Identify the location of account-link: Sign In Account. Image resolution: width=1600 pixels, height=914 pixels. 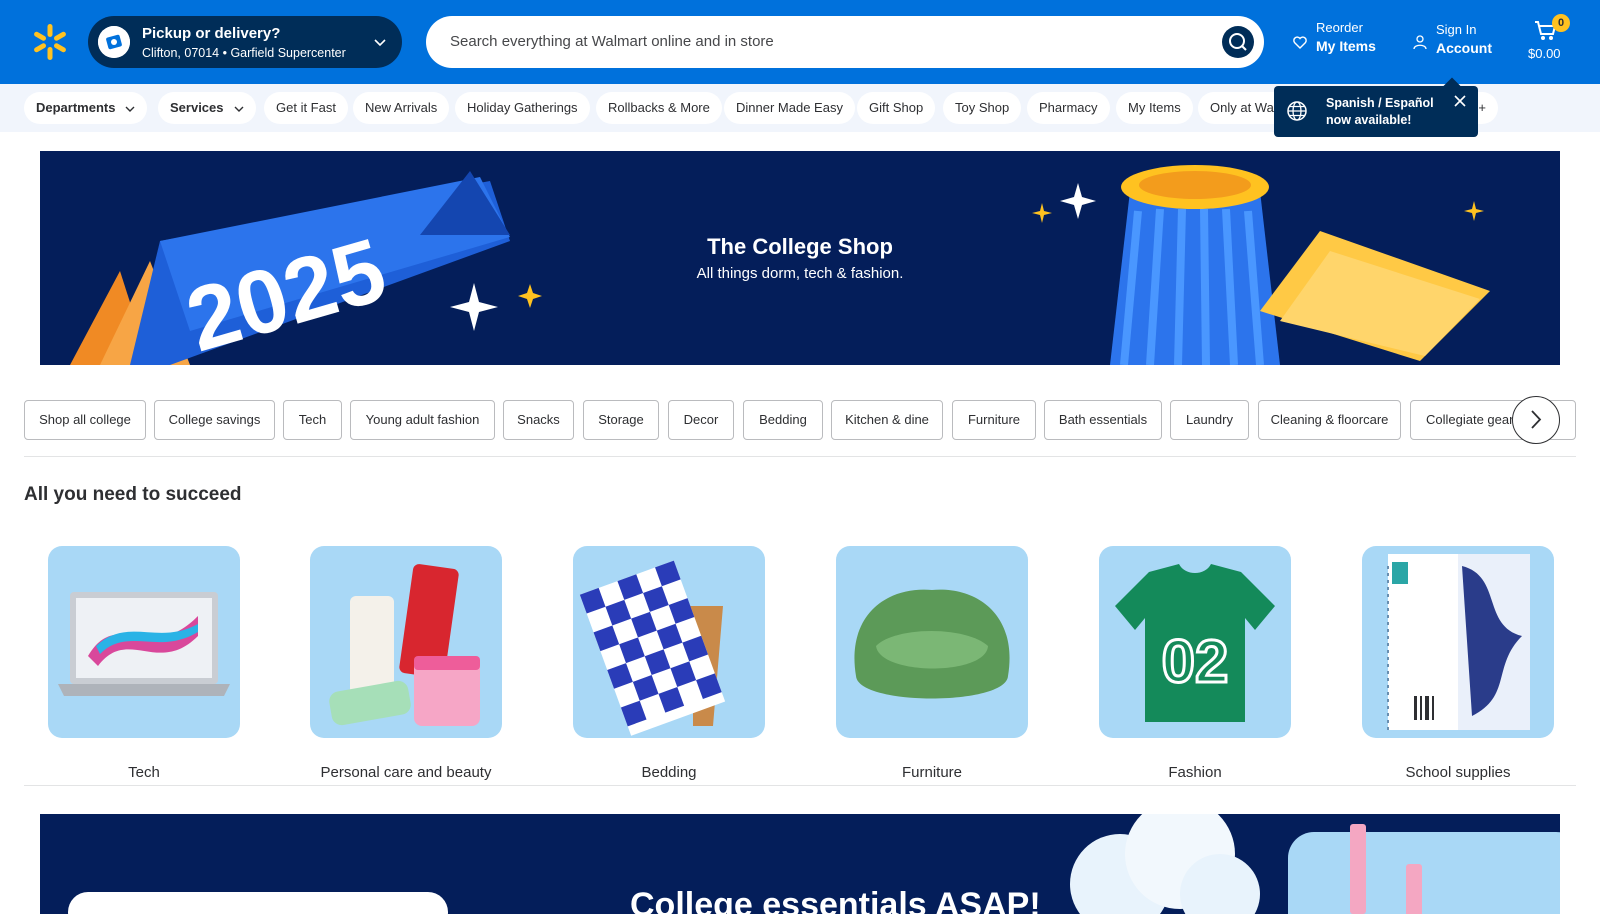
(1464, 39).